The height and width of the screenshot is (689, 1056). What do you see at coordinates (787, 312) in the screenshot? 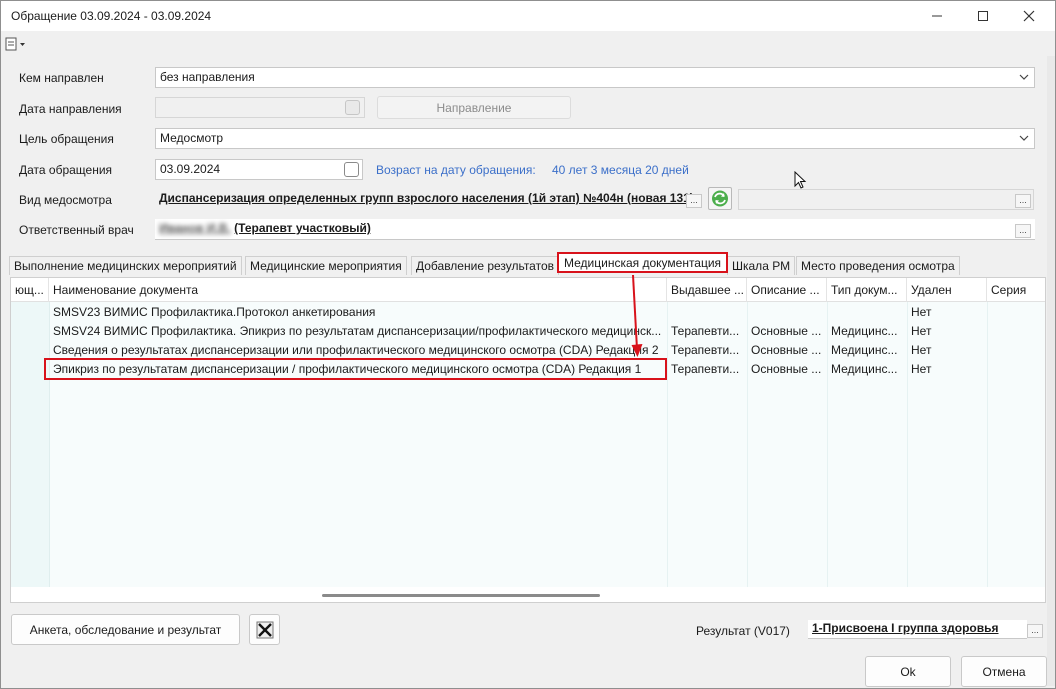
I see `description` at bounding box center [787, 312].